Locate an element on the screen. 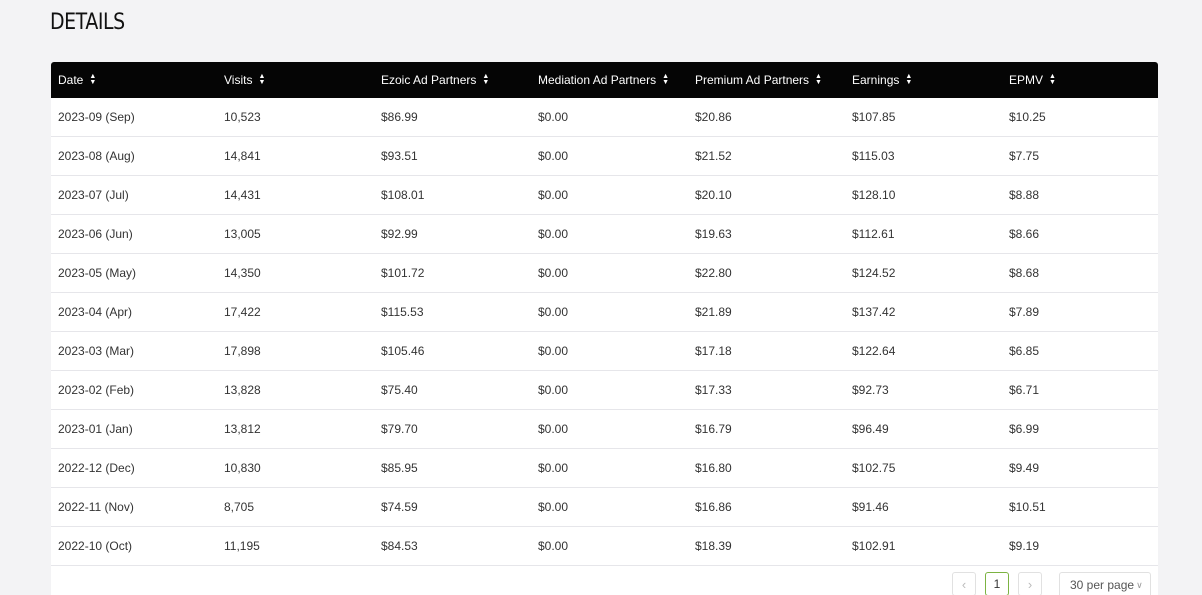 The height and width of the screenshot is (595, 1202). cell-date: 2023-07 (Jul) is located at coordinates (93, 195).